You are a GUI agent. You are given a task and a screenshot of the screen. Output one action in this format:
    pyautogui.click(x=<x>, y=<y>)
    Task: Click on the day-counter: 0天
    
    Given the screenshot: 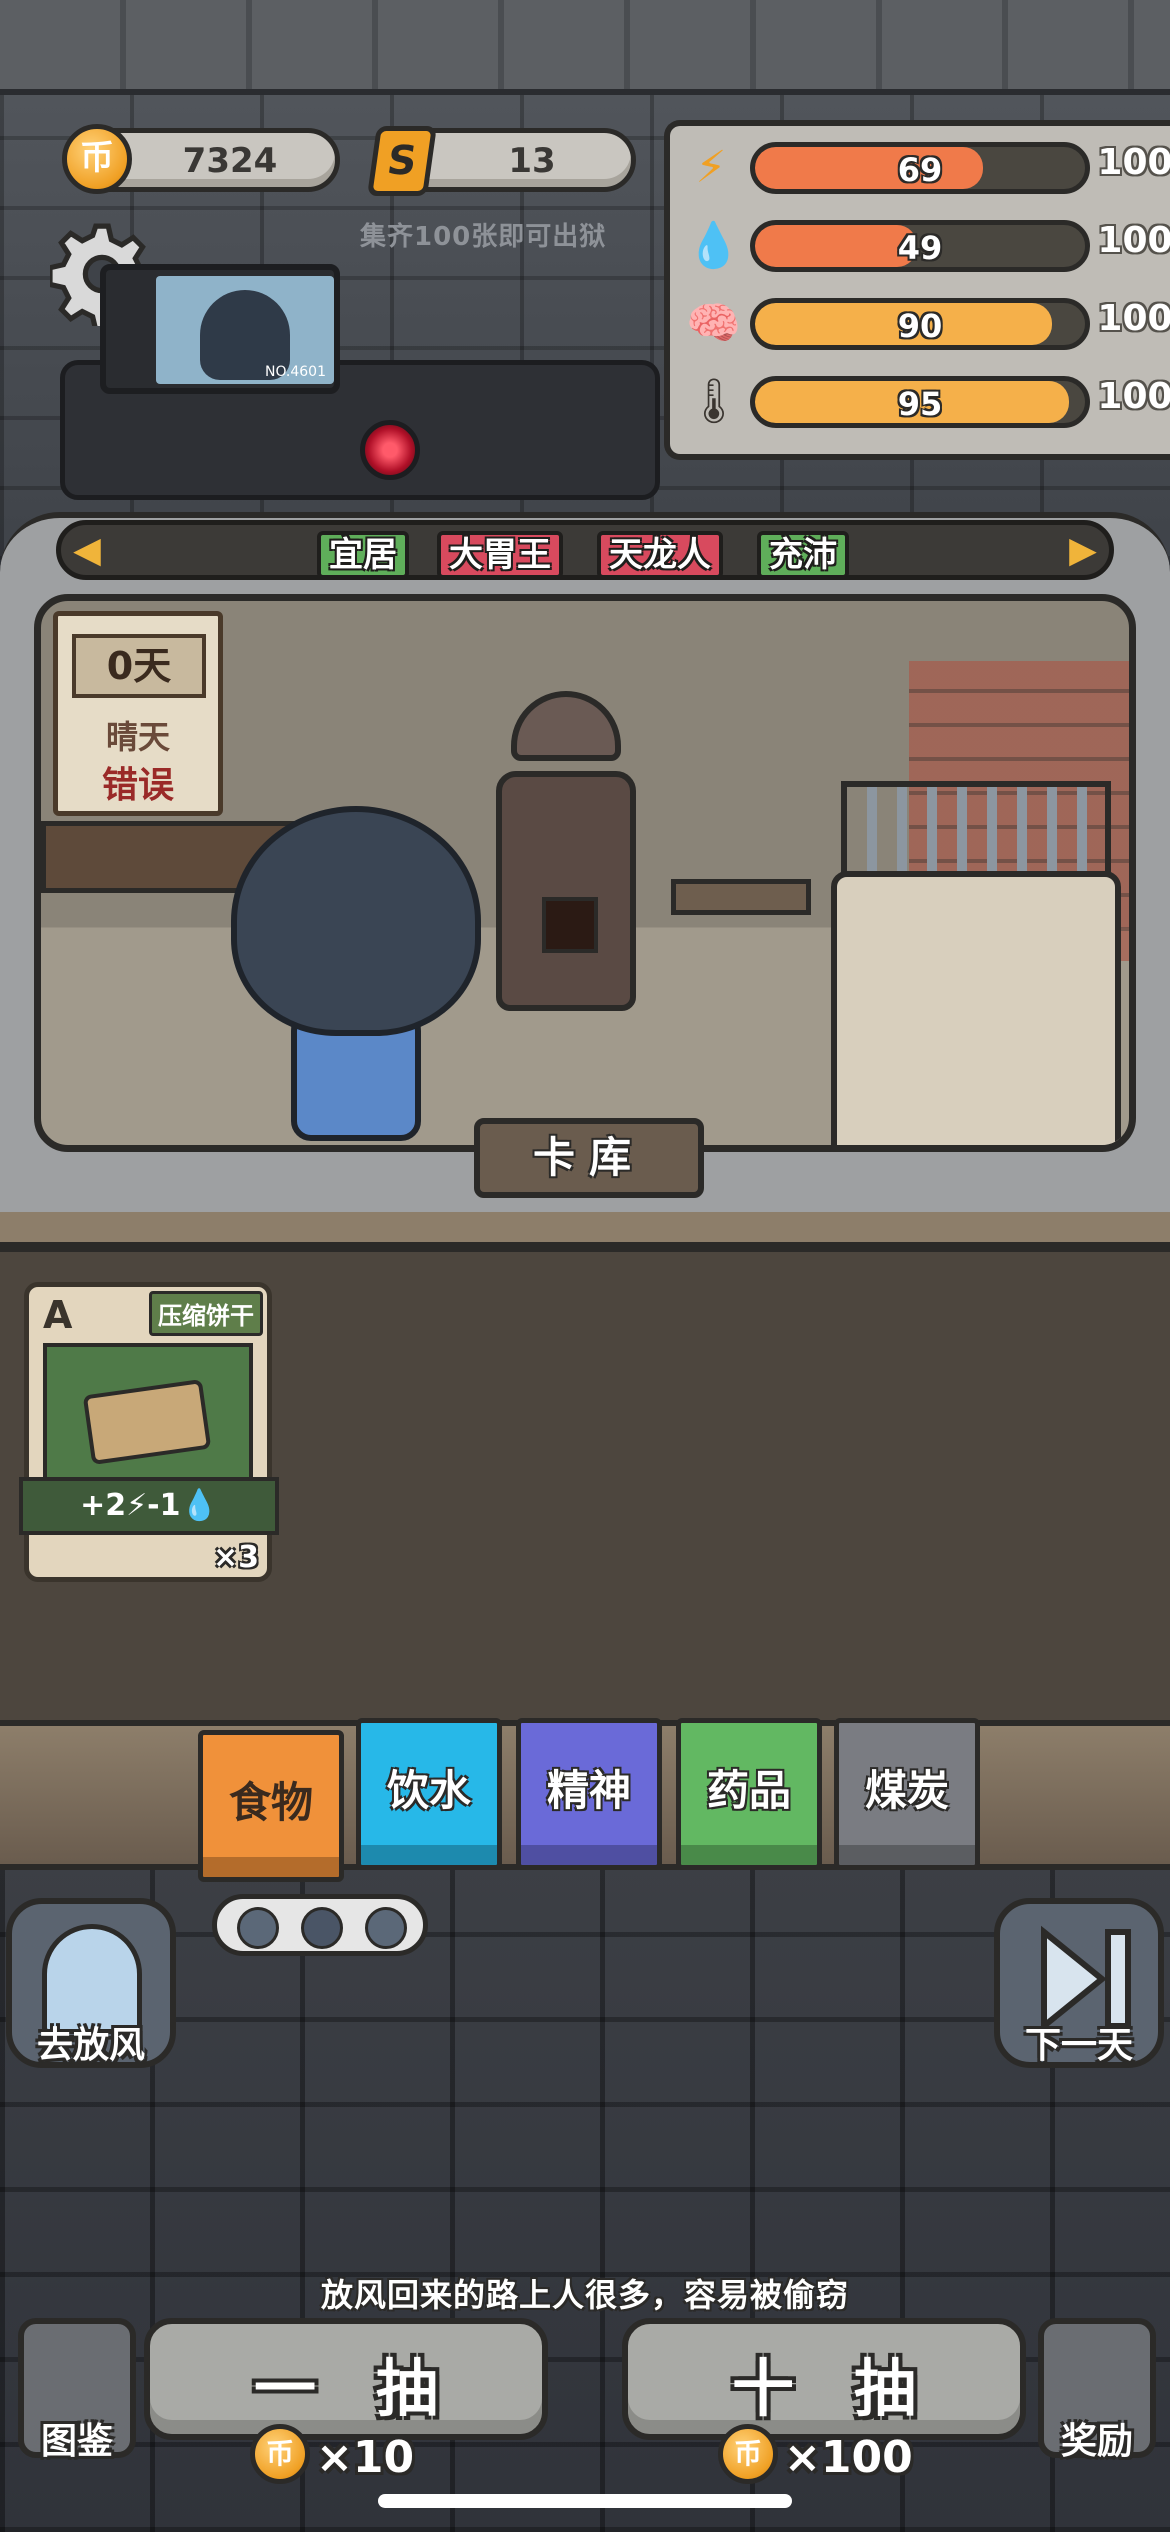 What is the action you would take?
    pyautogui.click(x=139, y=666)
    